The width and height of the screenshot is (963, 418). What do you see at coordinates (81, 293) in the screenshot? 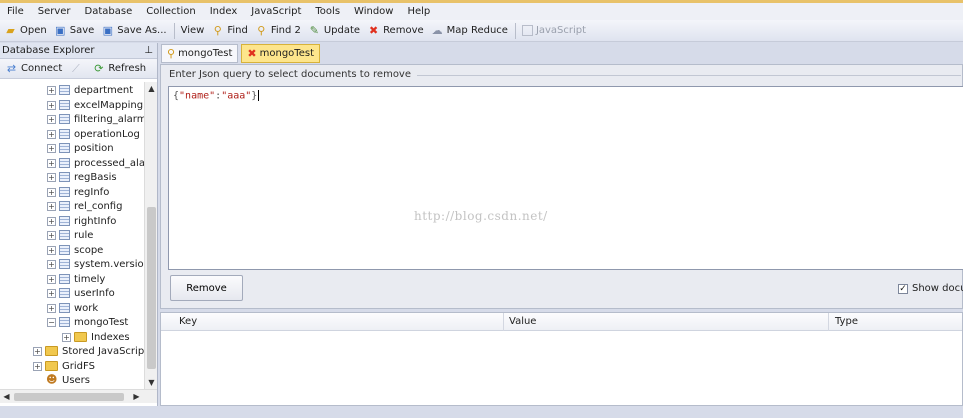
I see `tree-collection: + userInfo` at bounding box center [81, 293].